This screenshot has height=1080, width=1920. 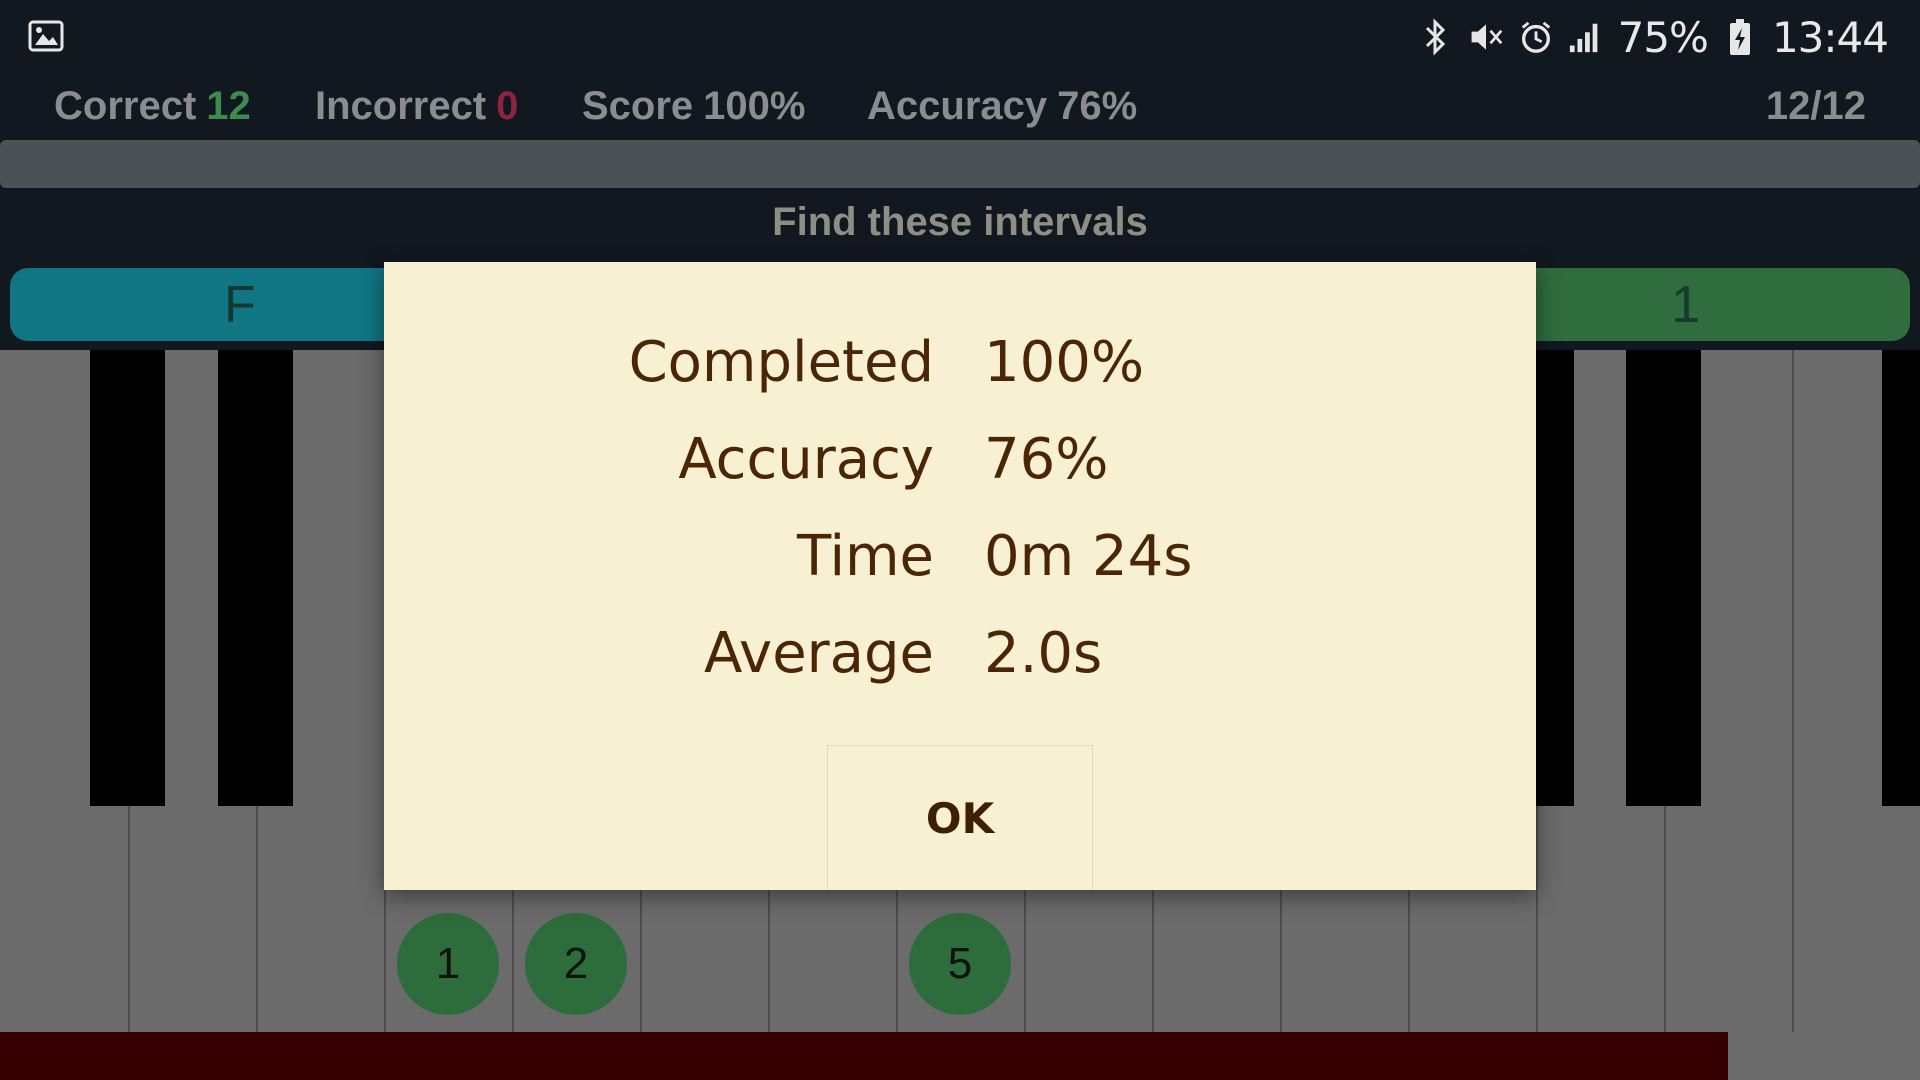 I want to click on signal-icon, so click(x=1586, y=37).